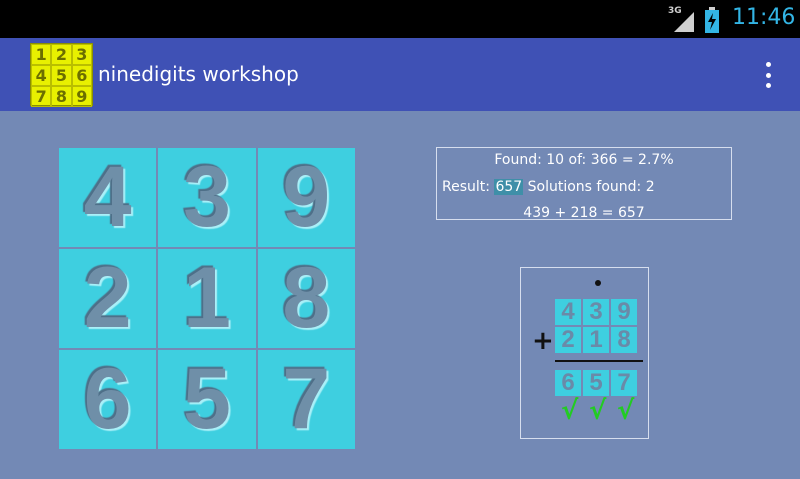  What do you see at coordinates (207, 399) in the screenshot?
I see `digit-cell: 5` at bounding box center [207, 399].